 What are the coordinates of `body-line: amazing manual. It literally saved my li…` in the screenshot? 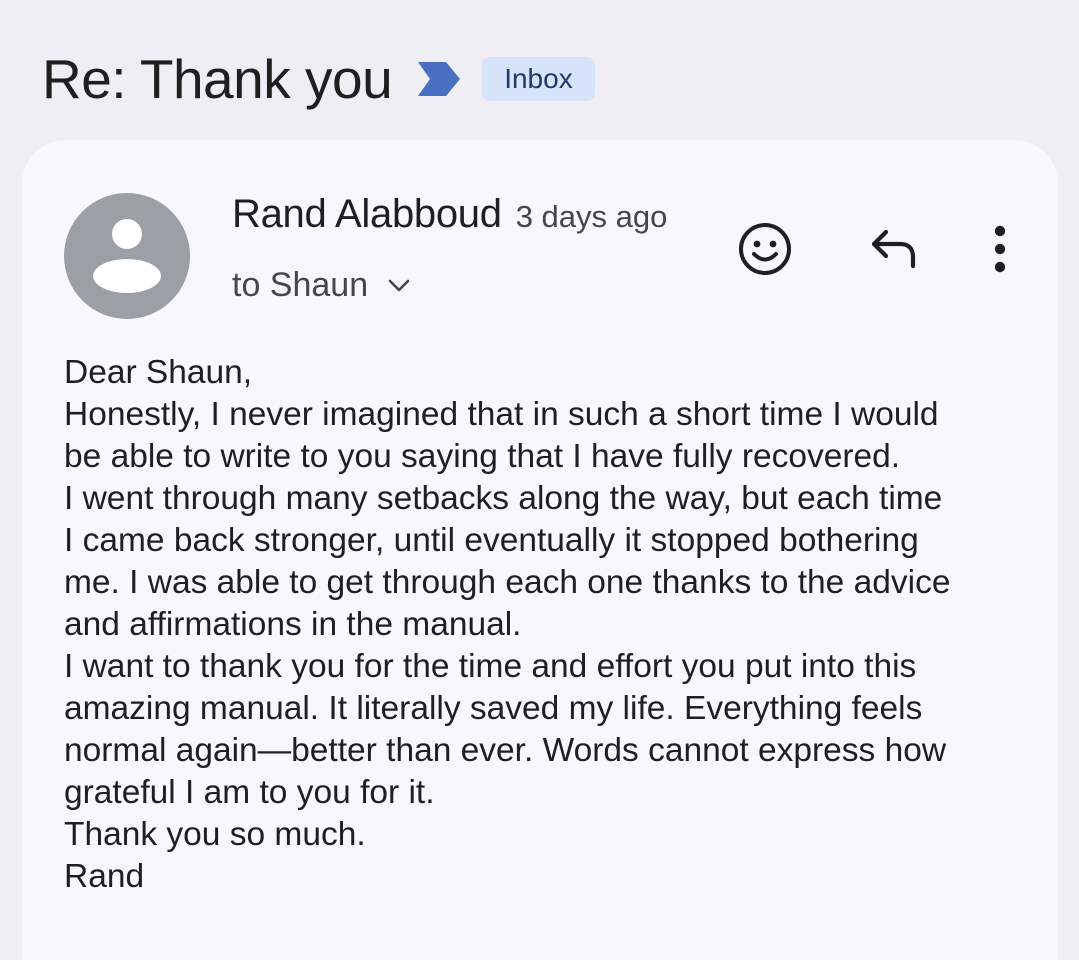 It's located at (493, 708).